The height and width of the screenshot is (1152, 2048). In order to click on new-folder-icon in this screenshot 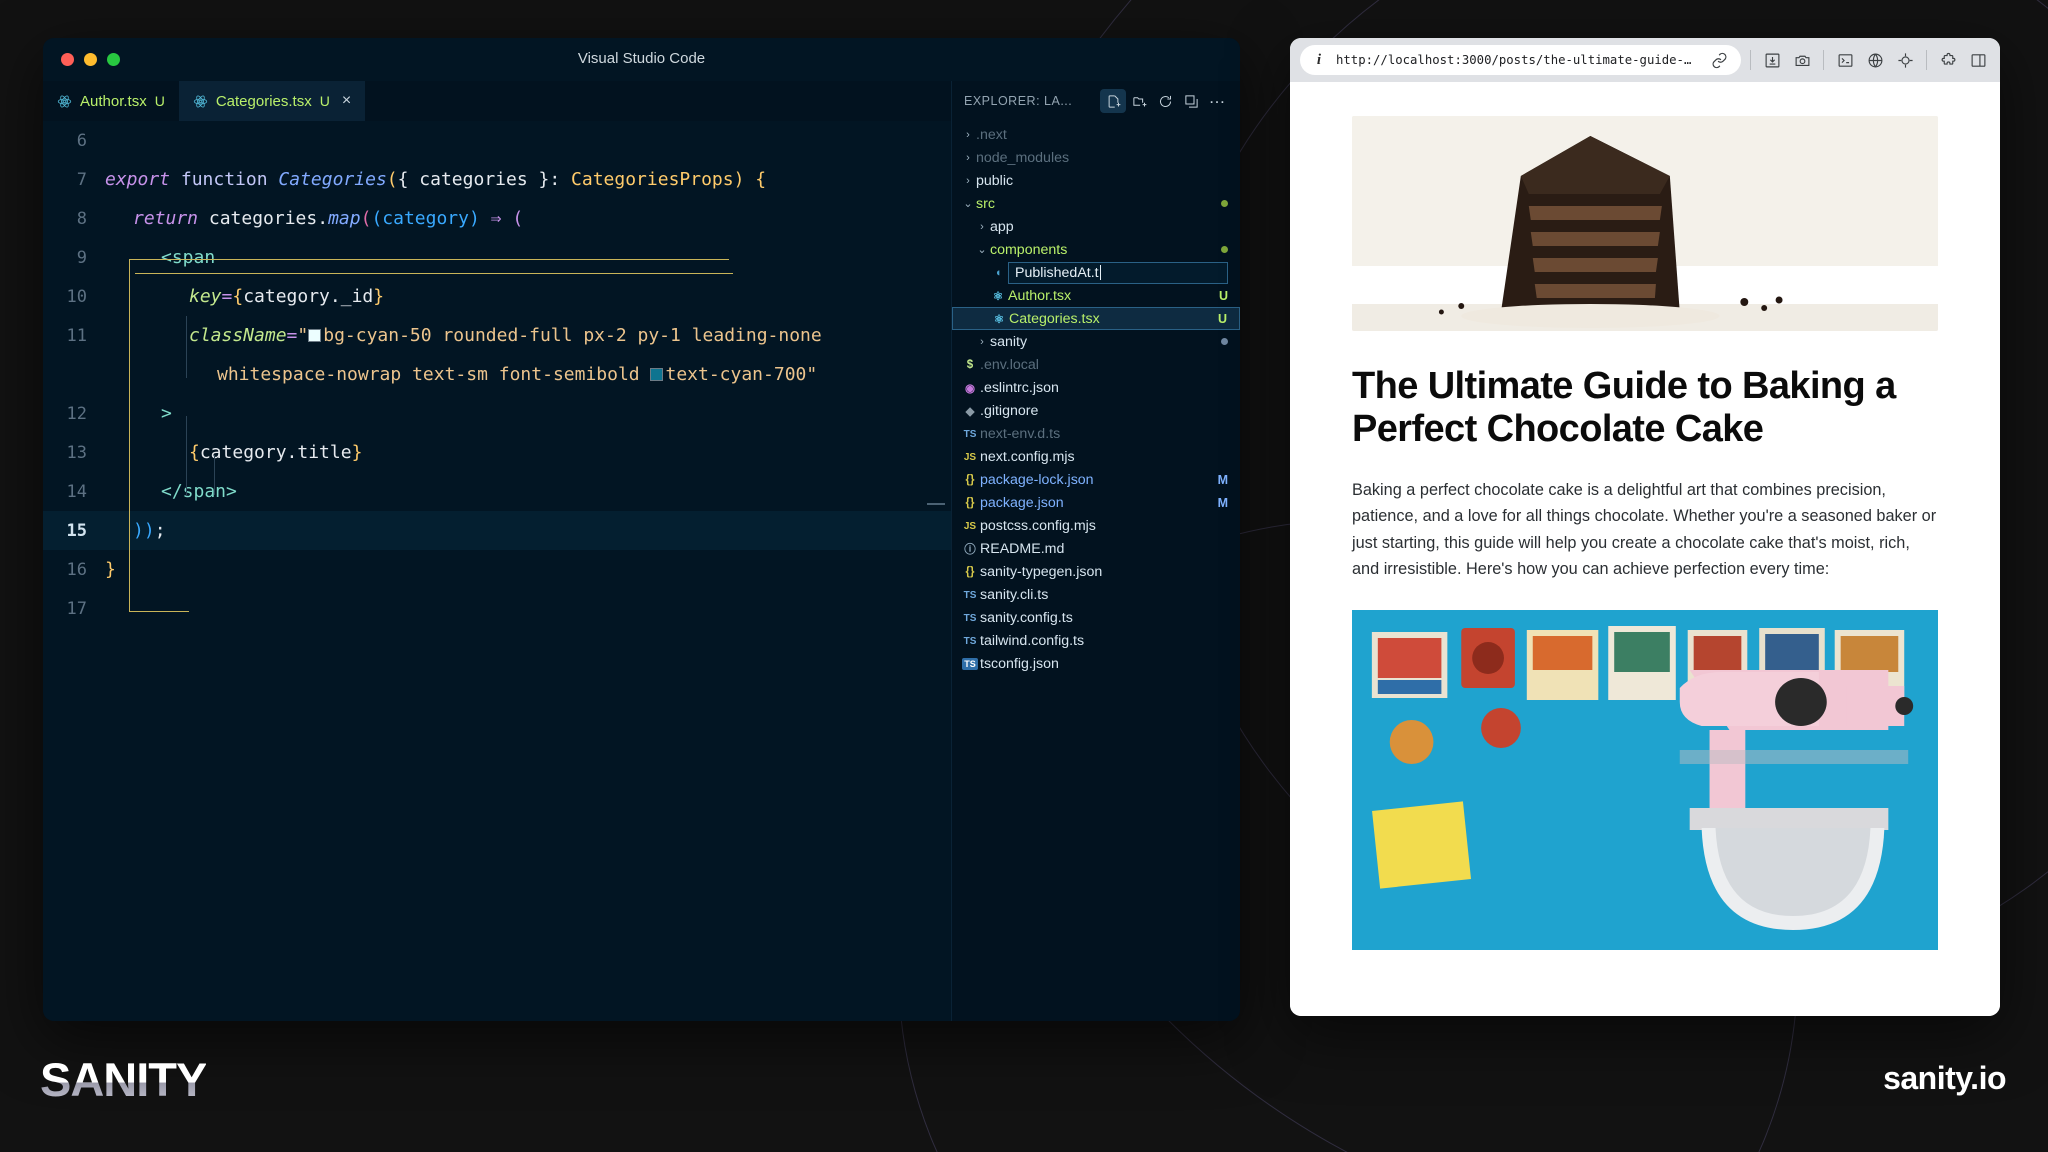, I will do `click(1139, 101)`.